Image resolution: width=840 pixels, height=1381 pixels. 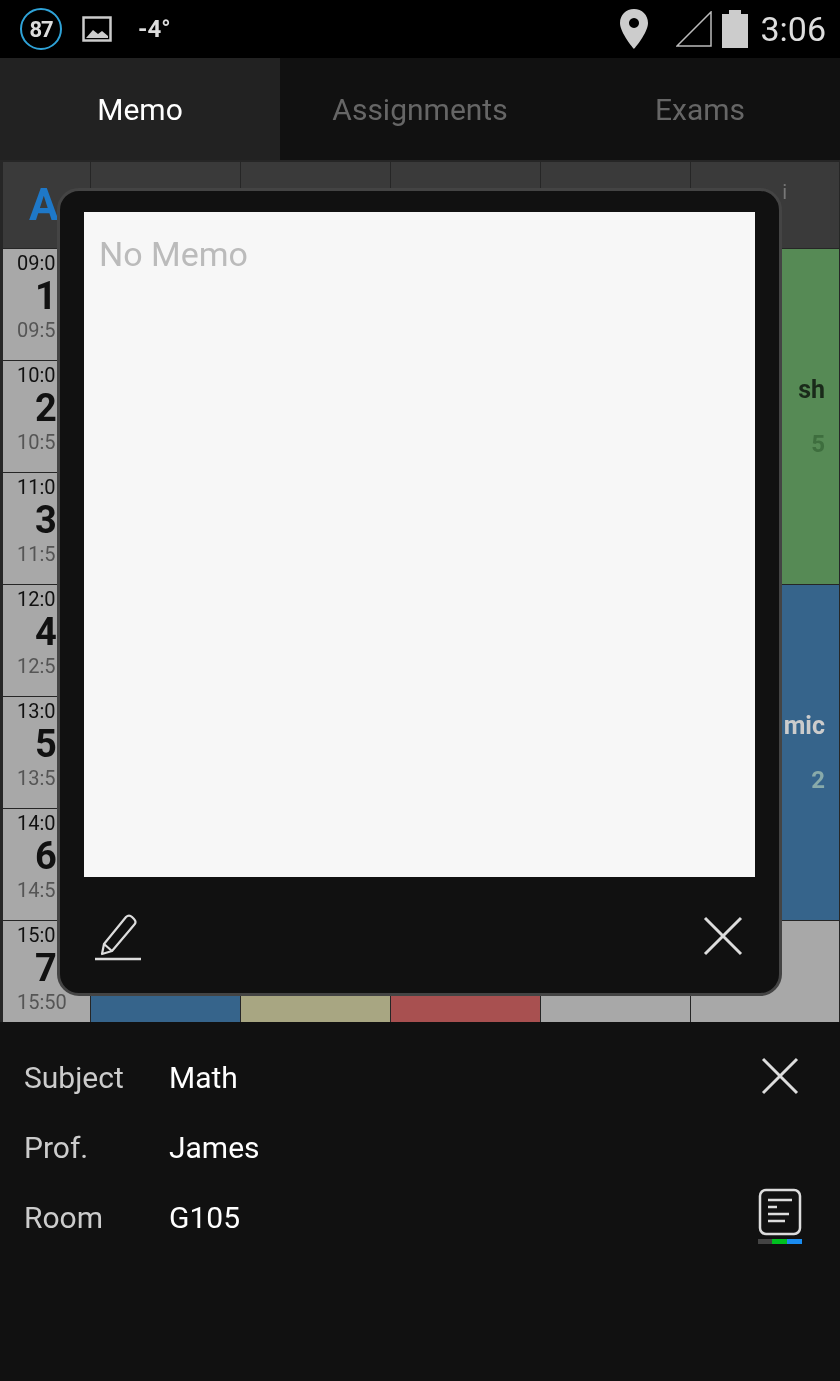 What do you see at coordinates (74, 1077) in the screenshot?
I see `field-label: Subject` at bounding box center [74, 1077].